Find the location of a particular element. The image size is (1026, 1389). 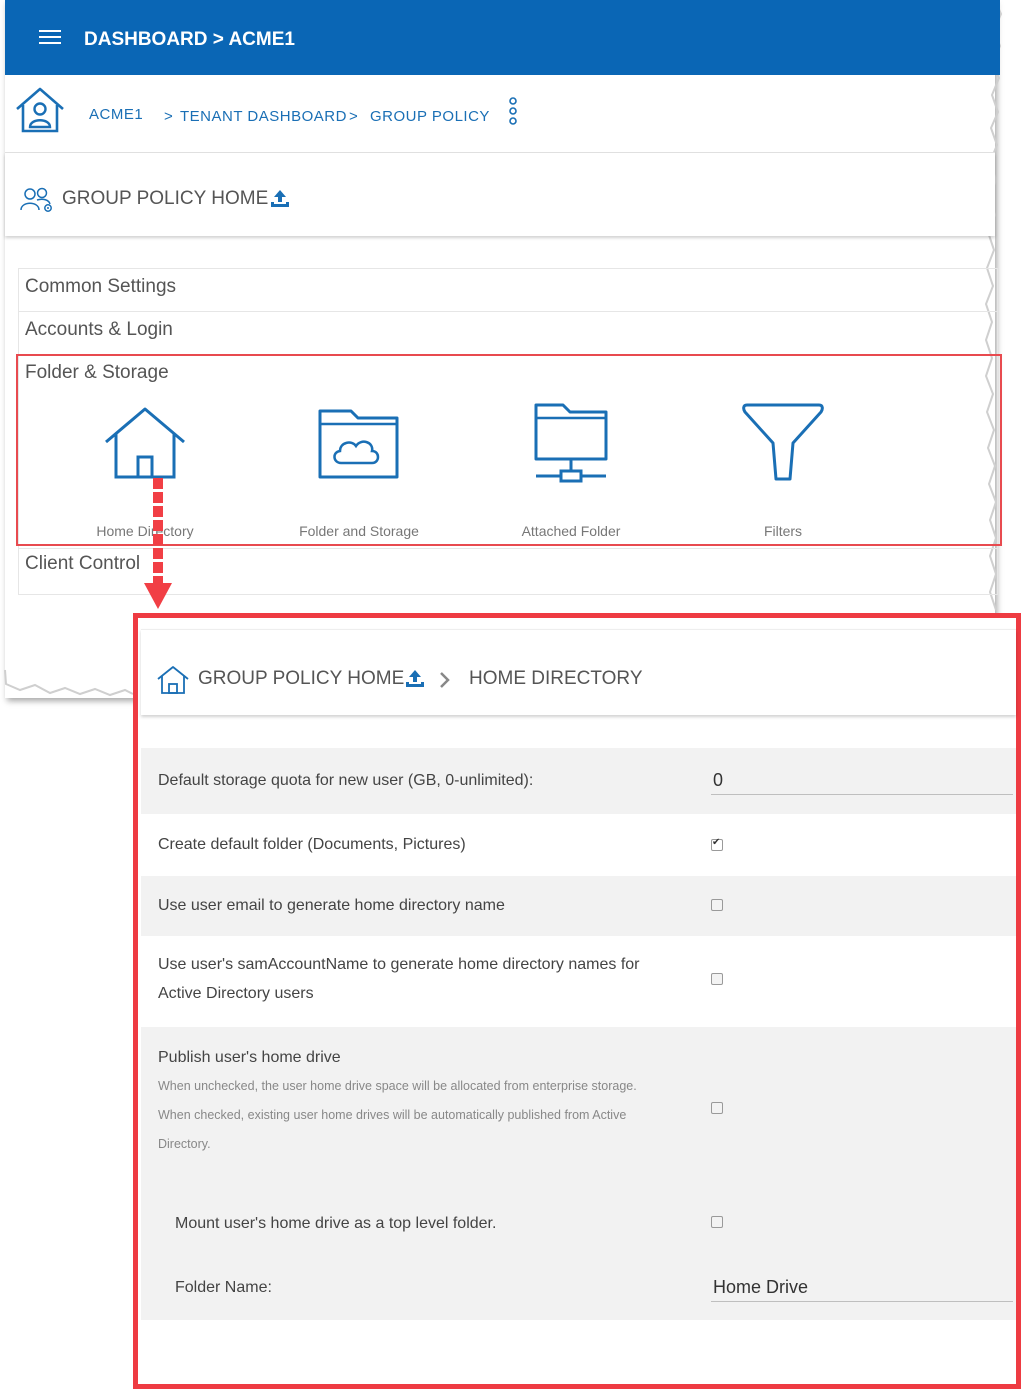

folder-name-input is located at coordinates (862, 1287).